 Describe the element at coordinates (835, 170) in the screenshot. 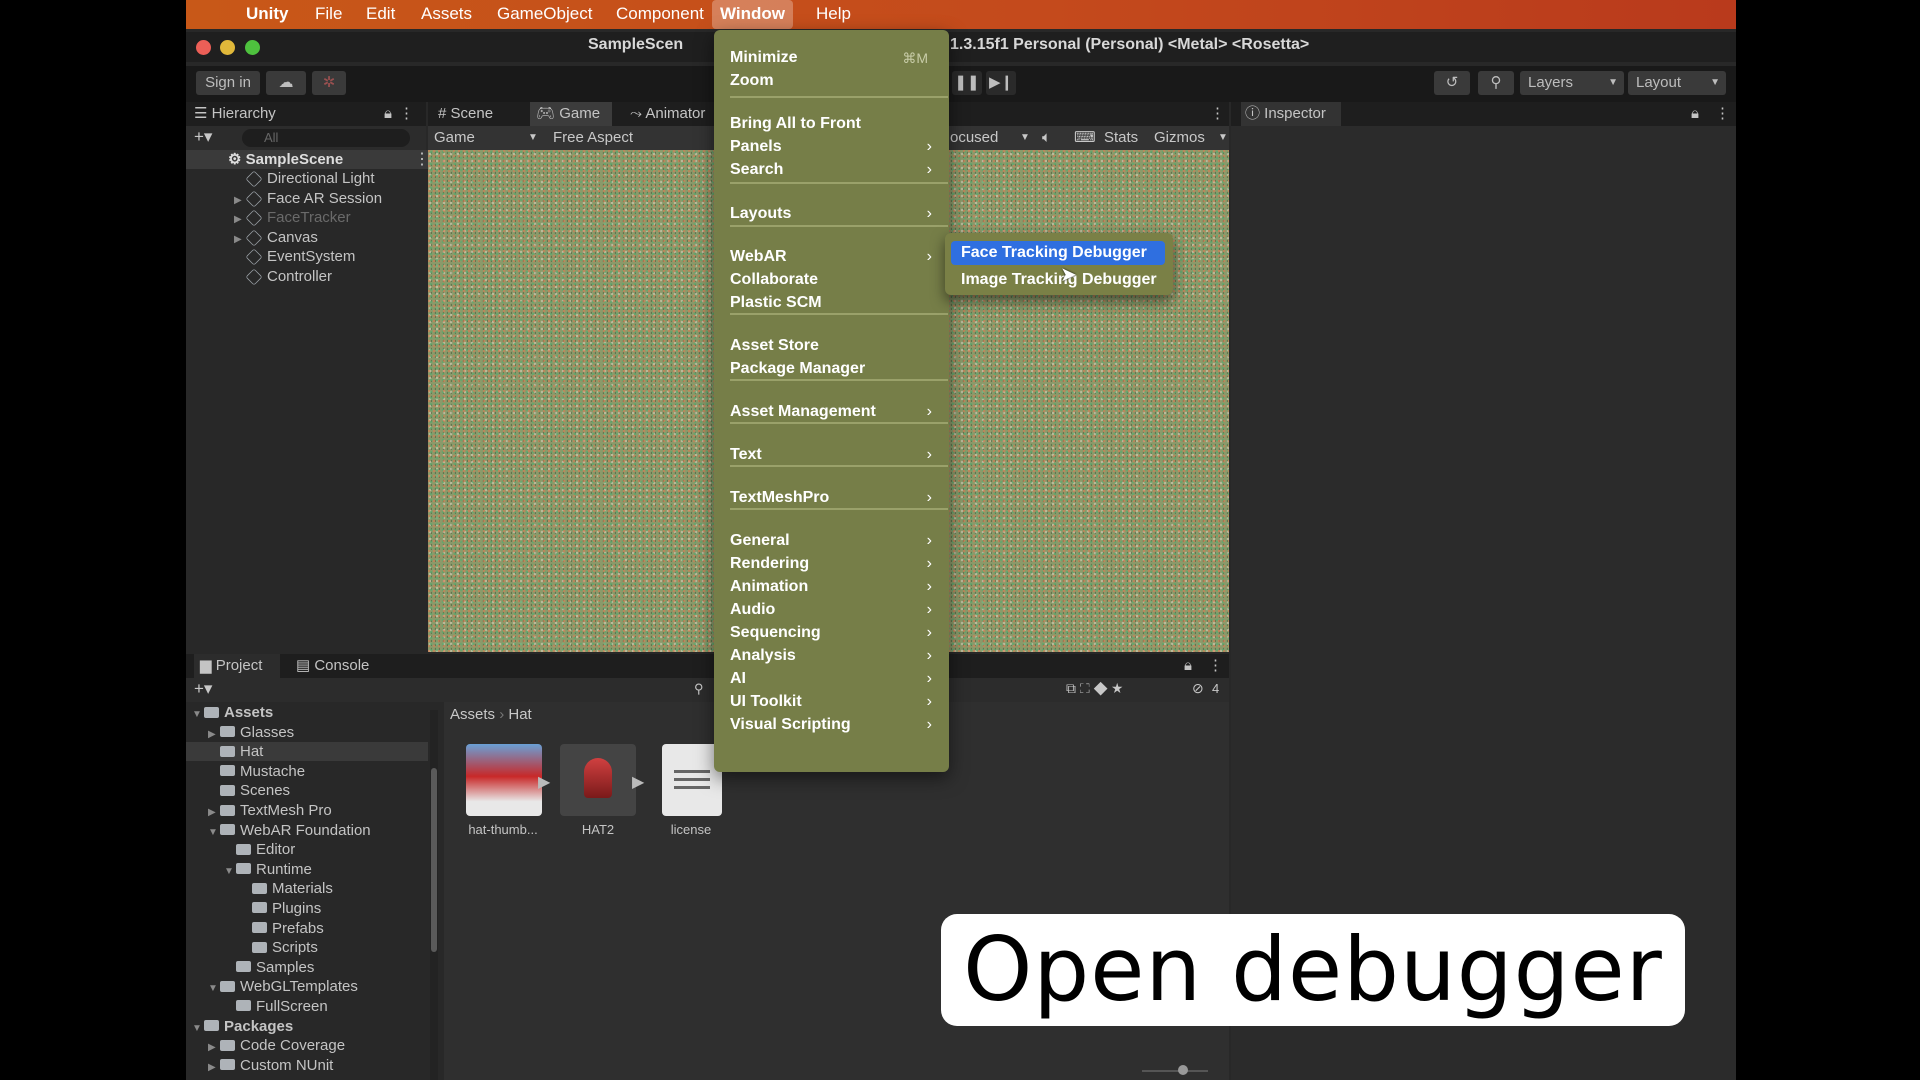

I see `menu-item-search: Search ›` at that location.